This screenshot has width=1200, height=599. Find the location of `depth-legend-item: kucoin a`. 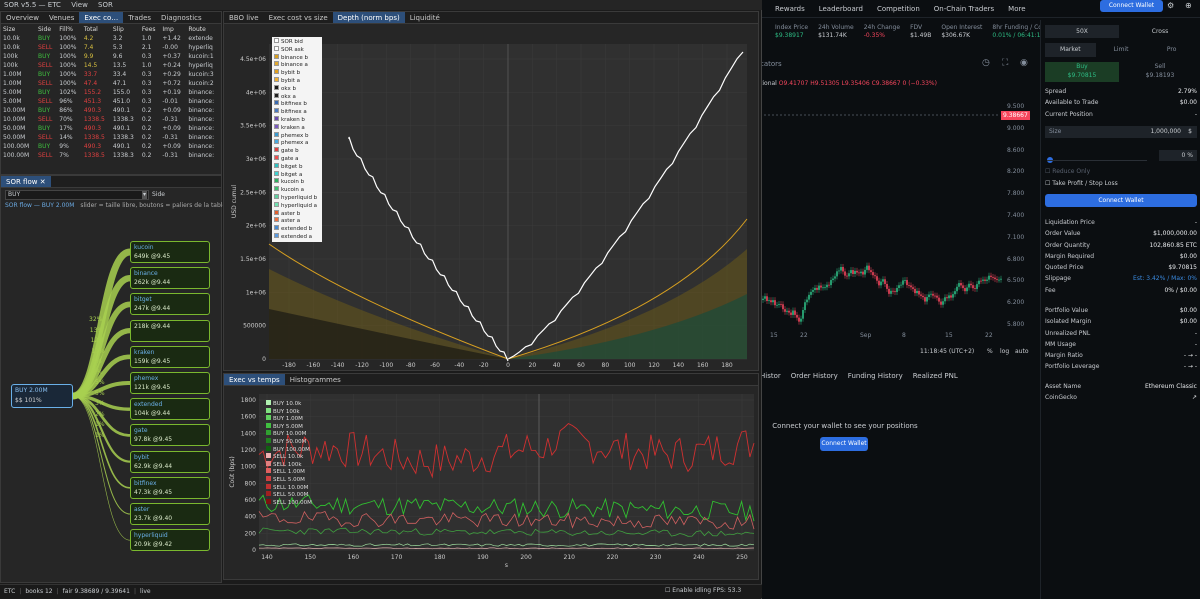

depth-legend-item: kucoin a is located at coordinates (297, 190).